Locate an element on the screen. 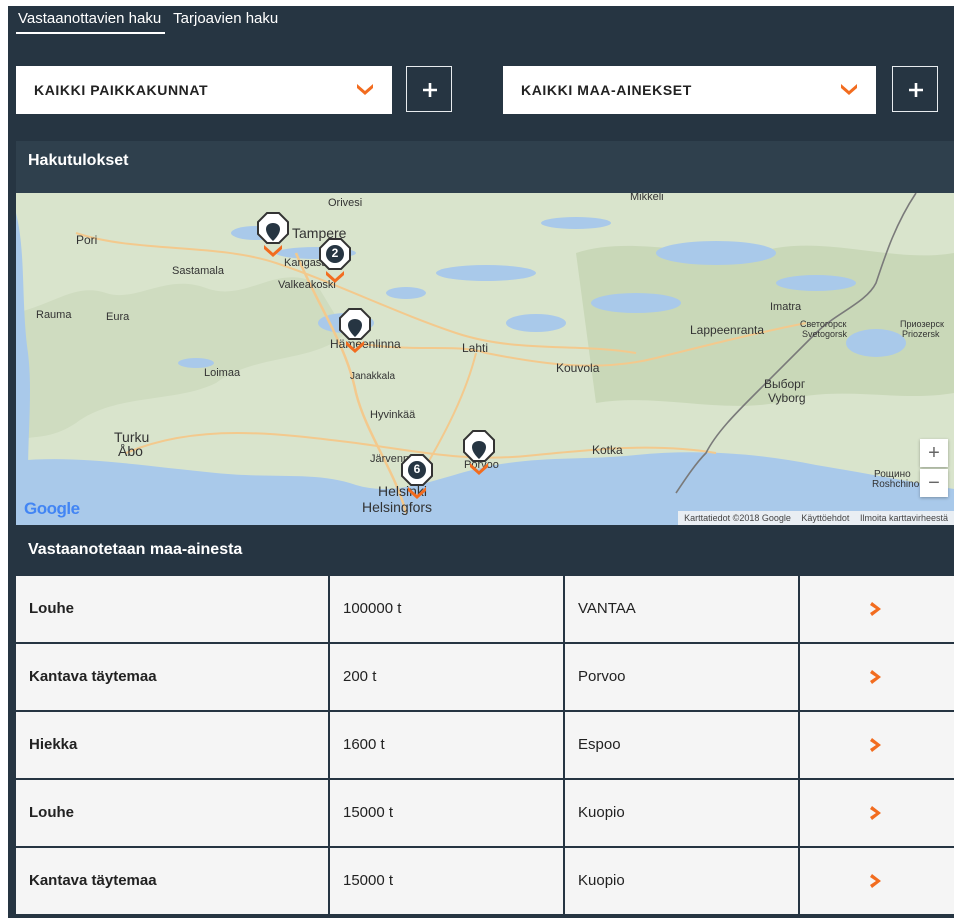  filter-bar: KAIKKI PAIKKAKUNNAT KAIKKI MAA-AINEKSET is located at coordinates (481, 91).